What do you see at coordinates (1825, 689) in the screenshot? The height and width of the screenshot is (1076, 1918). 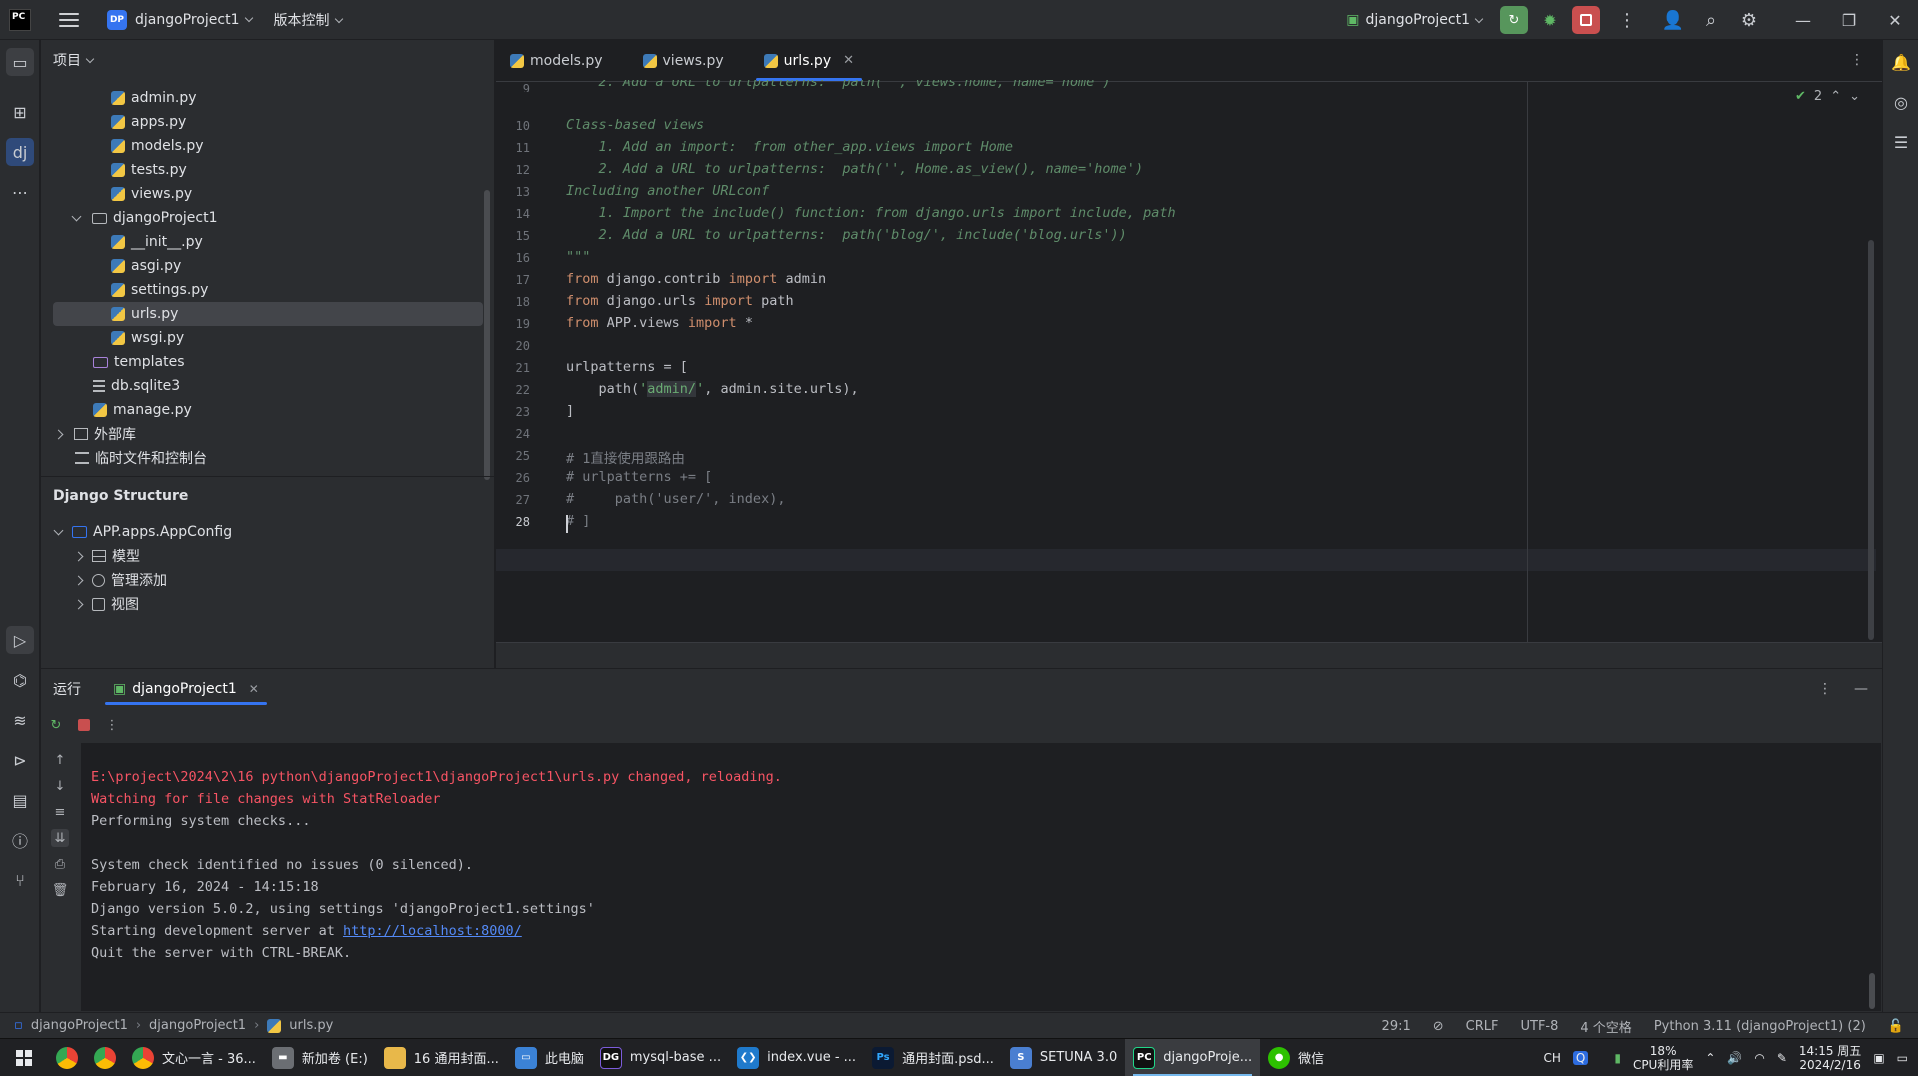 I see `more-options-icon: ⋮` at bounding box center [1825, 689].